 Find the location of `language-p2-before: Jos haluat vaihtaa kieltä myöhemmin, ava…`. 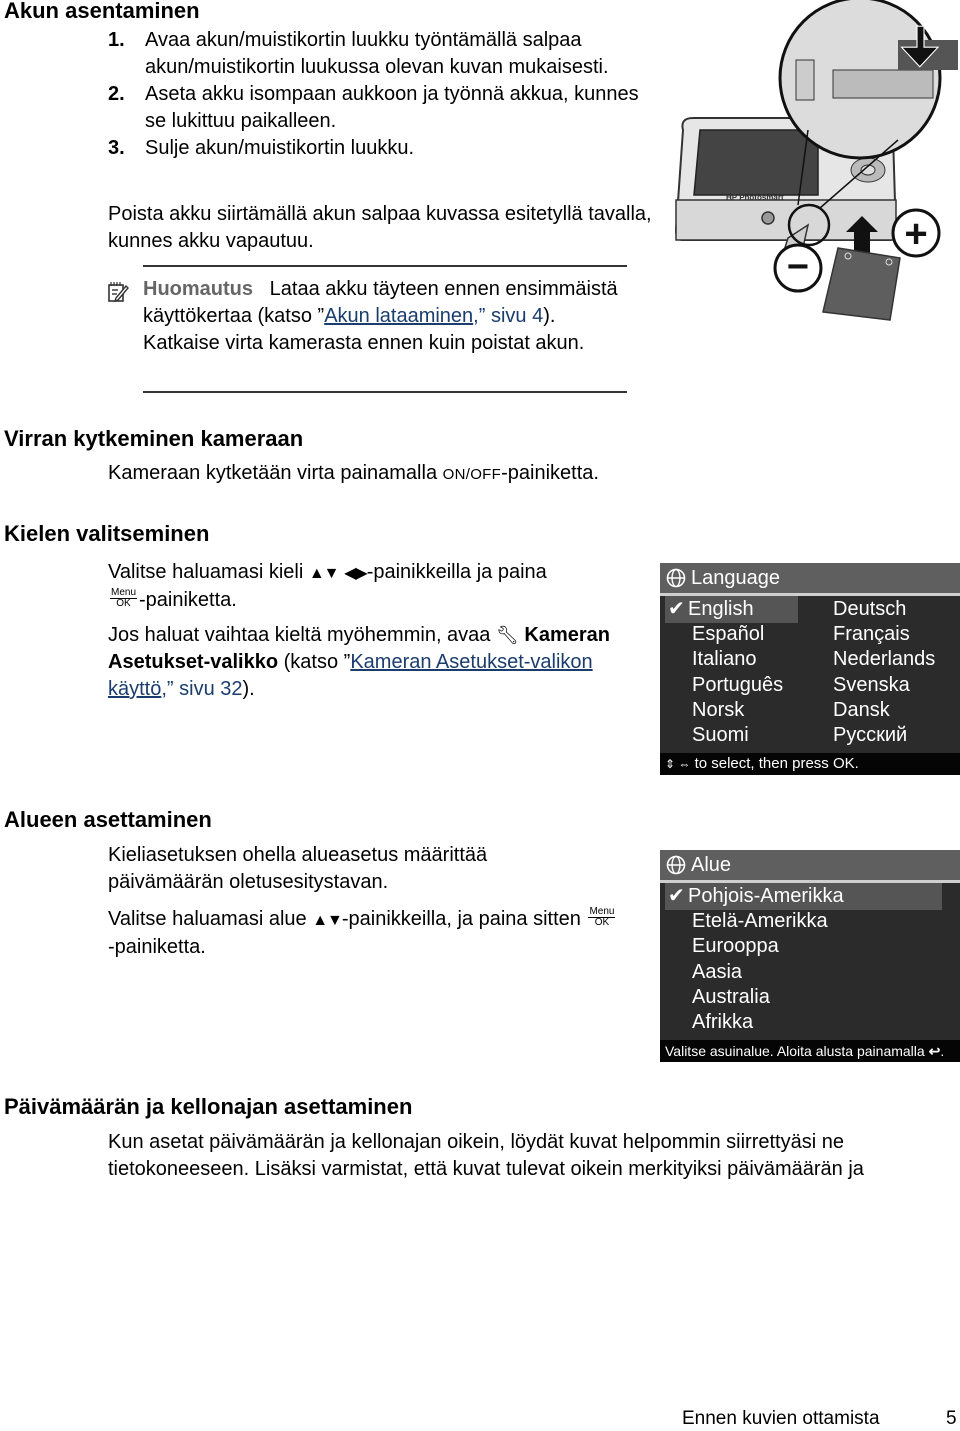

language-p2-before: Jos haluat vaihtaa kieltä myöhemmin, ava… is located at coordinates (302, 635).